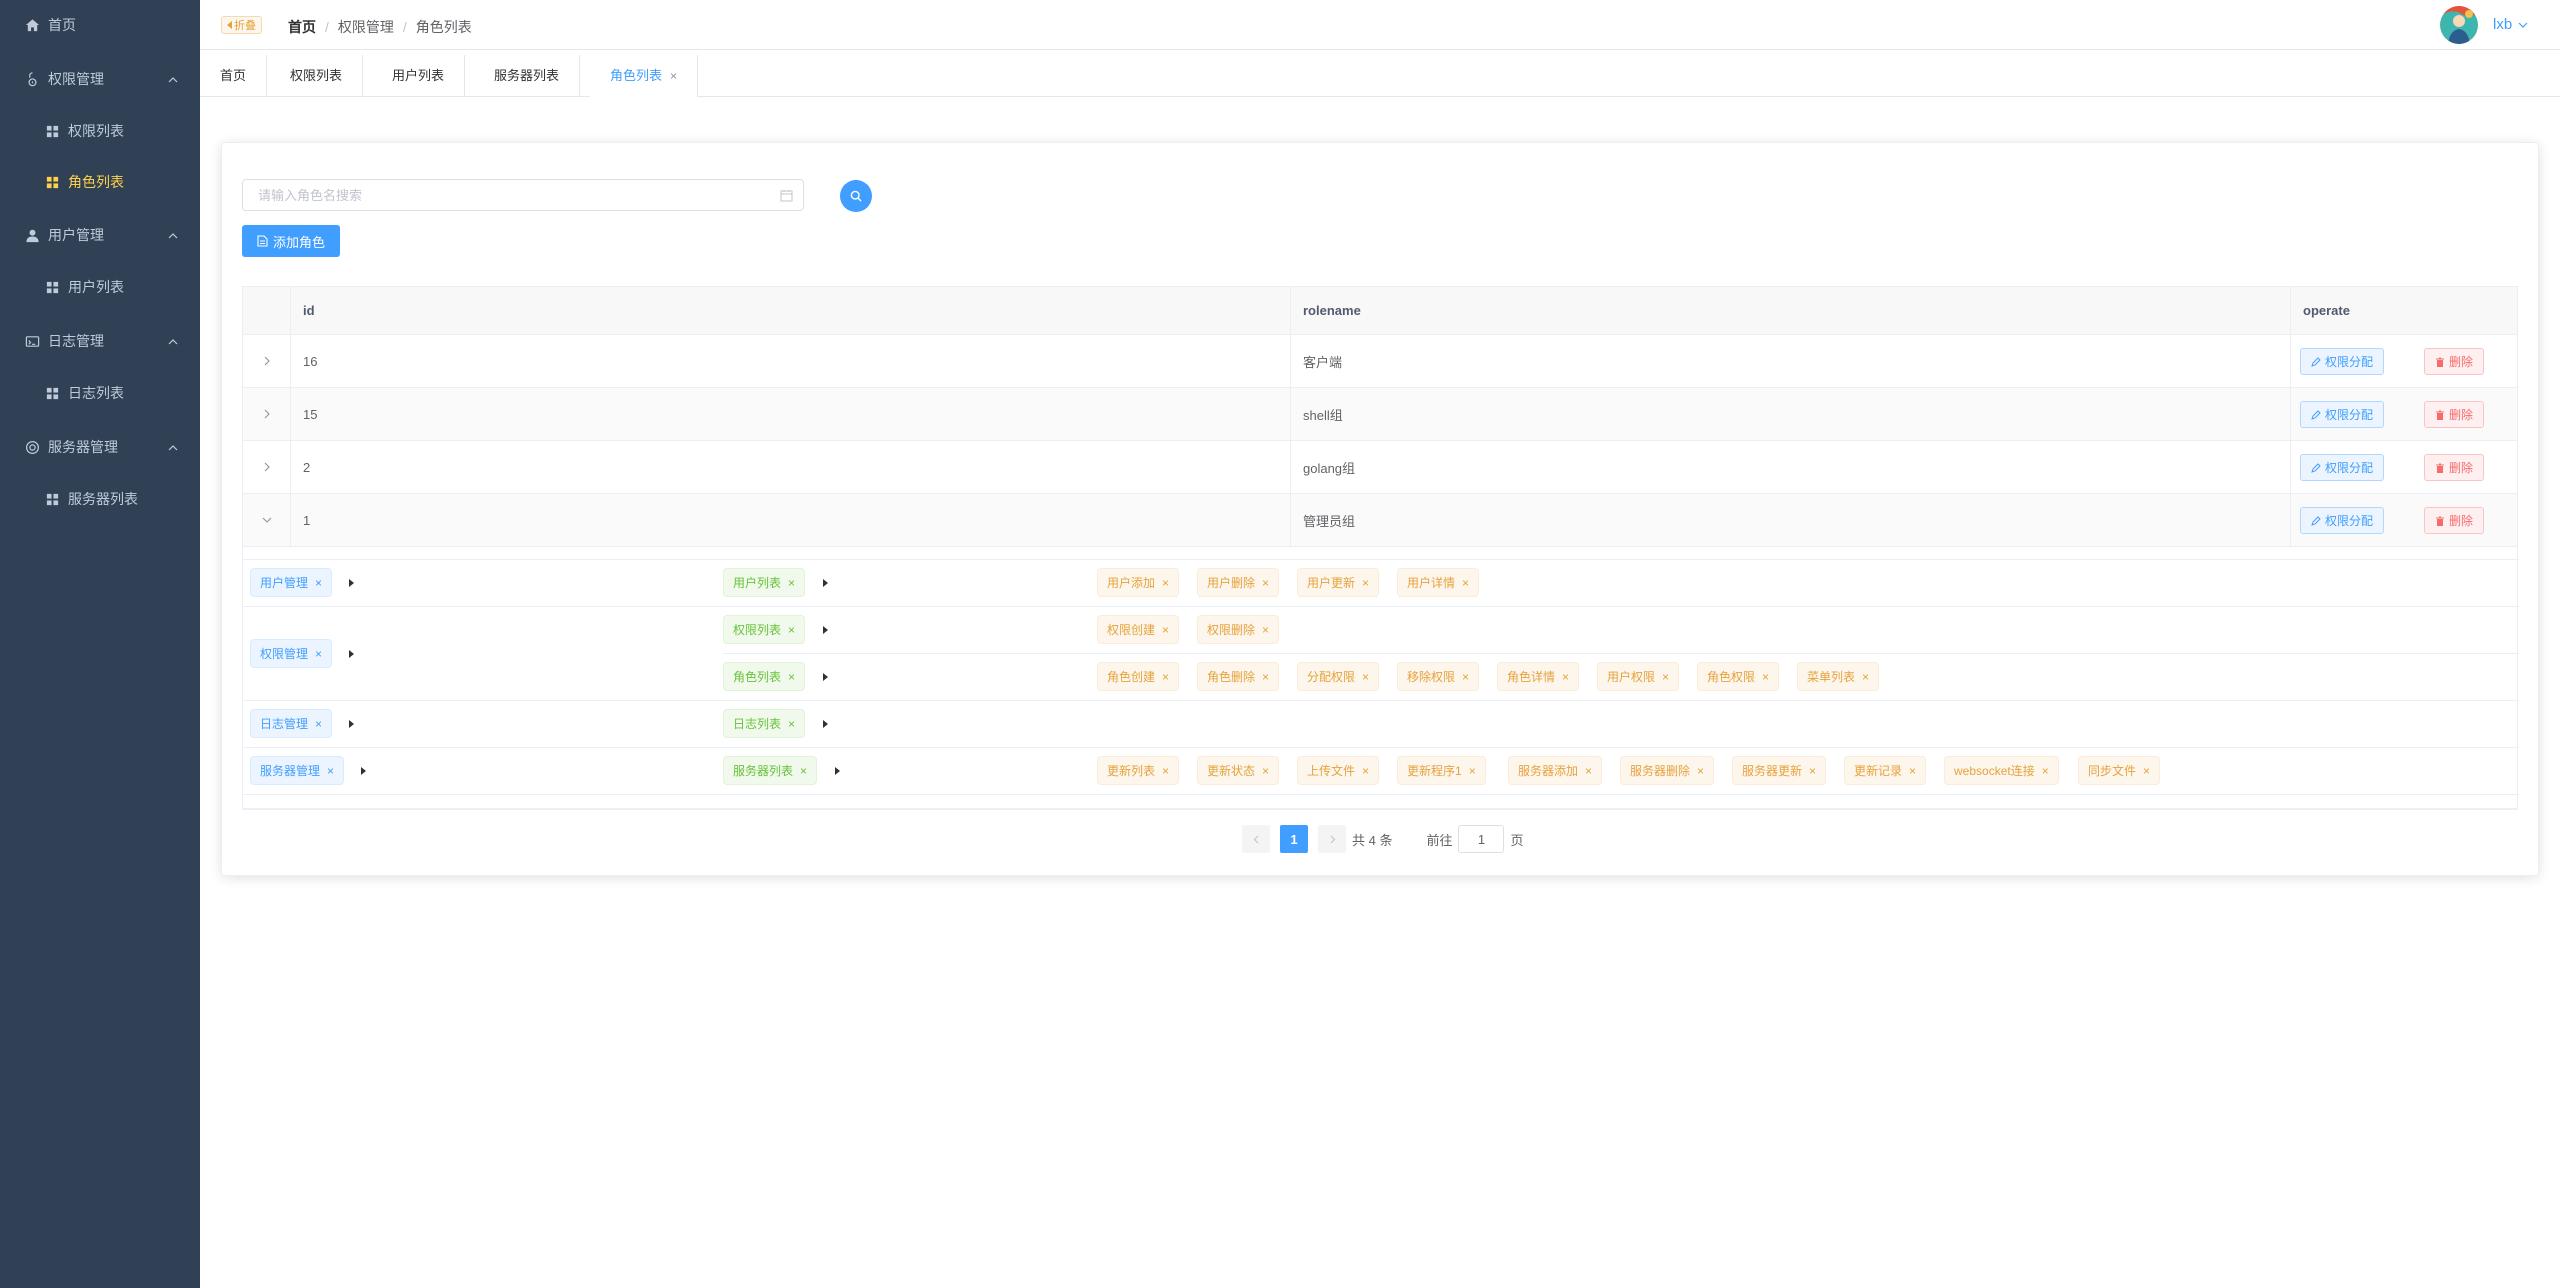  What do you see at coordinates (32, 79) in the screenshot?
I see `lock-icon` at bounding box center [32, 79].